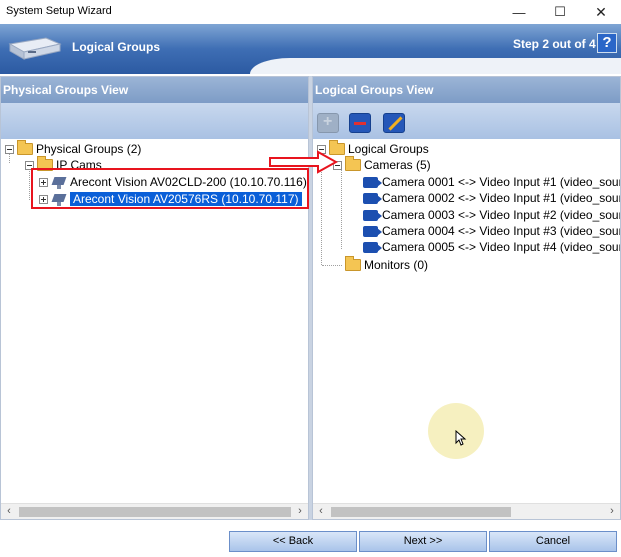 The width and height of the screenshot is (621, 557). Describe the element at coordinates (154, 90) in the screenshot. I see `panel-header: Physical Groups View` at that location.